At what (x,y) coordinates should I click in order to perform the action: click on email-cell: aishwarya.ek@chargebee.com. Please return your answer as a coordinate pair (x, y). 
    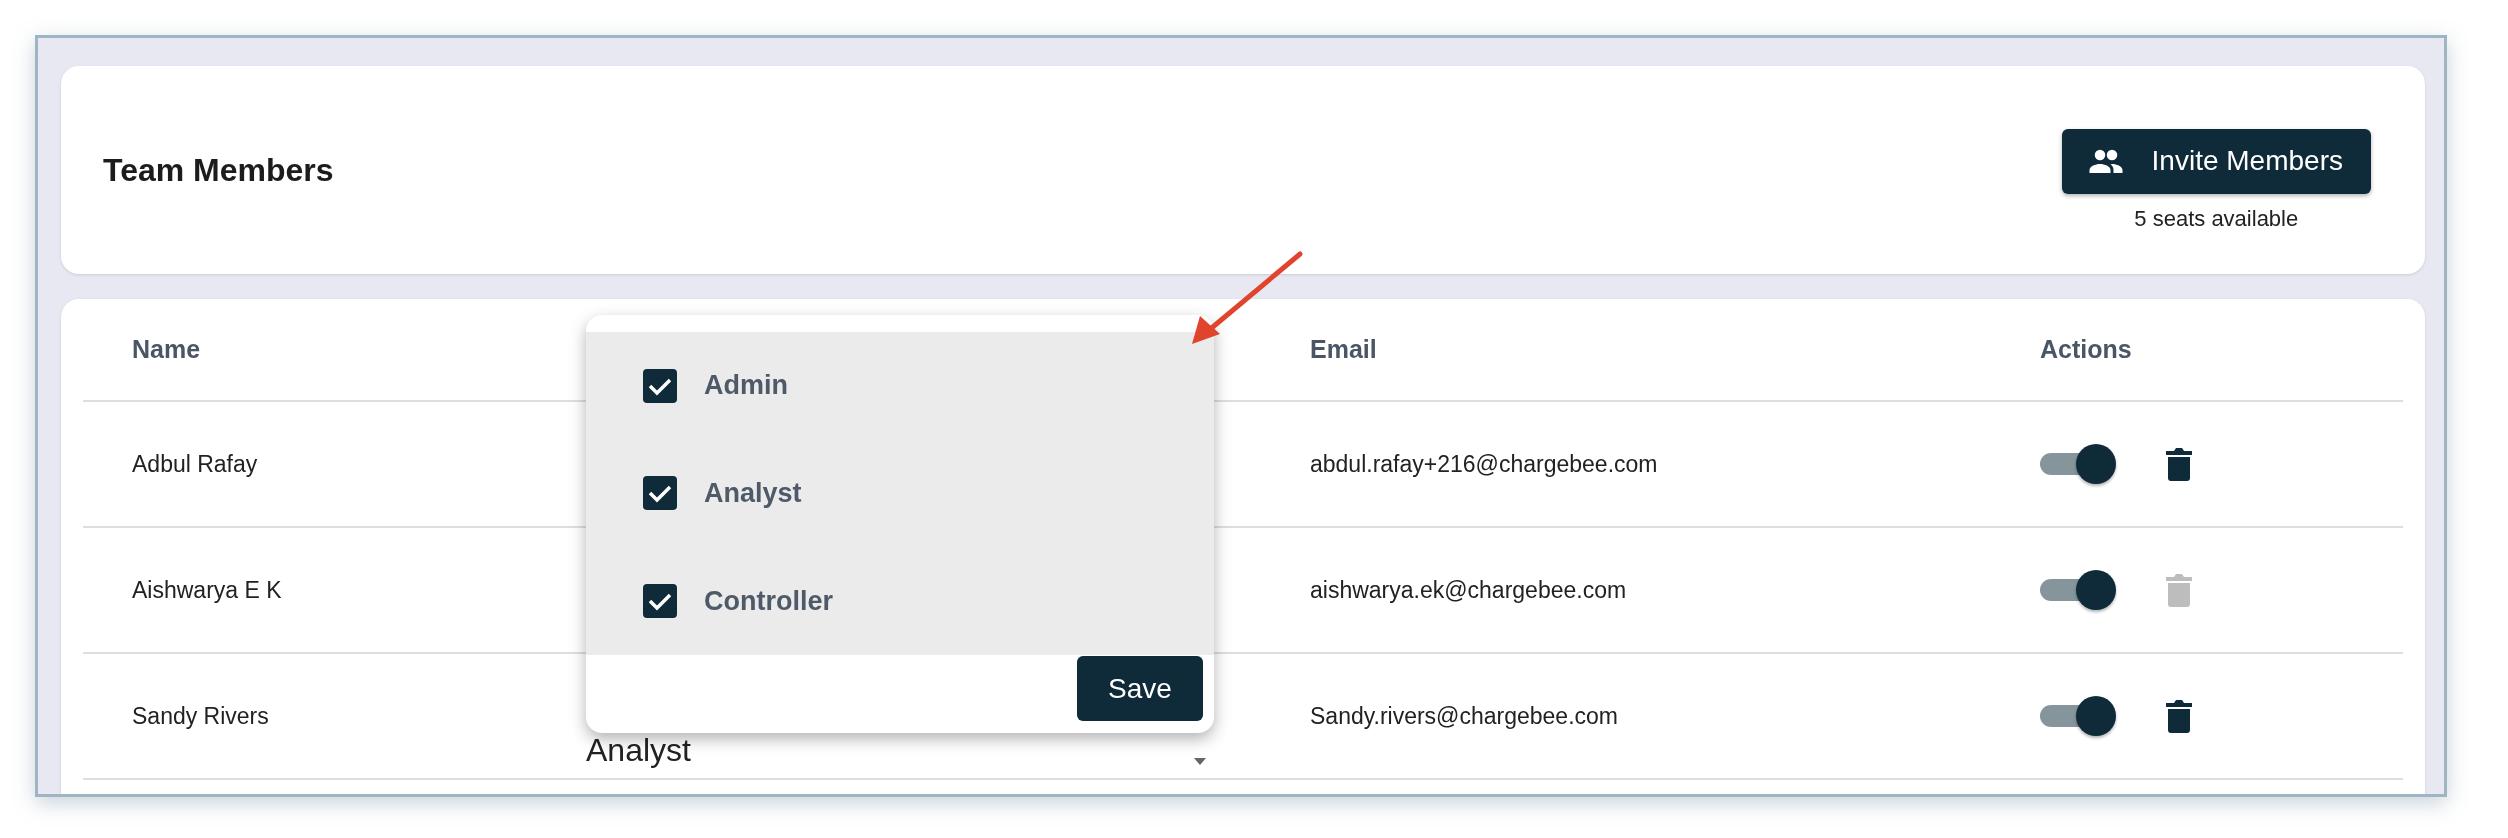
    Looking at the image, I should click on (1468, 589).